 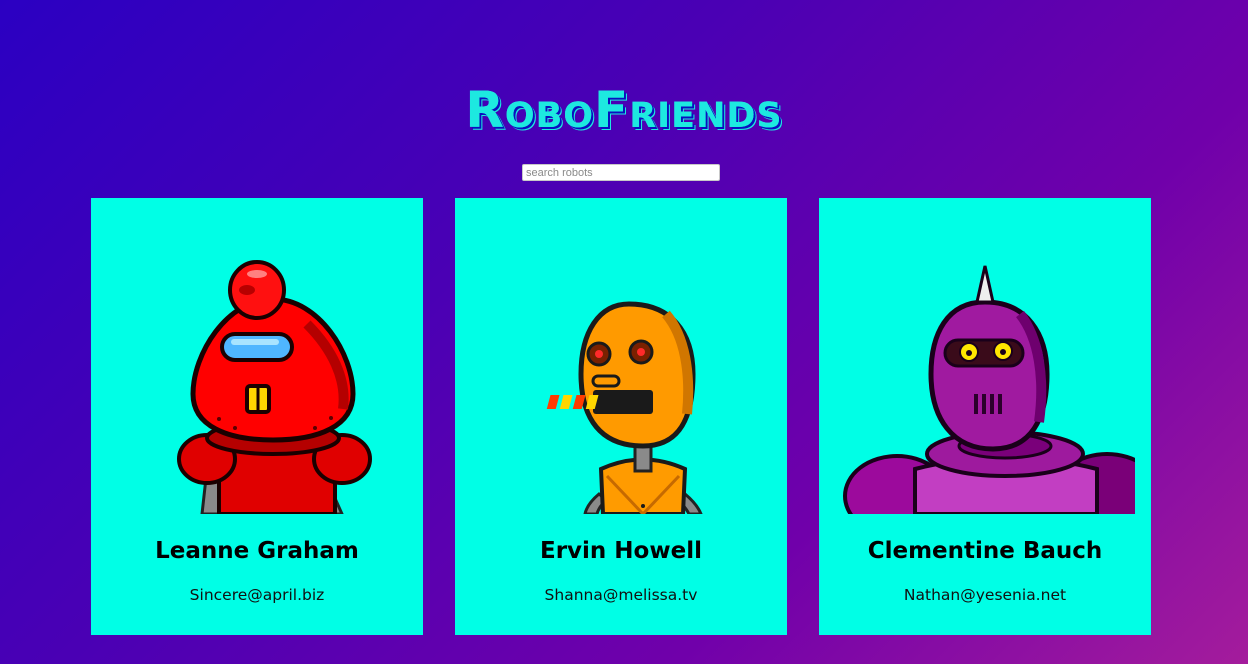 I want to click on robot-name: Leanne Graham, so click(x=257, y=551).